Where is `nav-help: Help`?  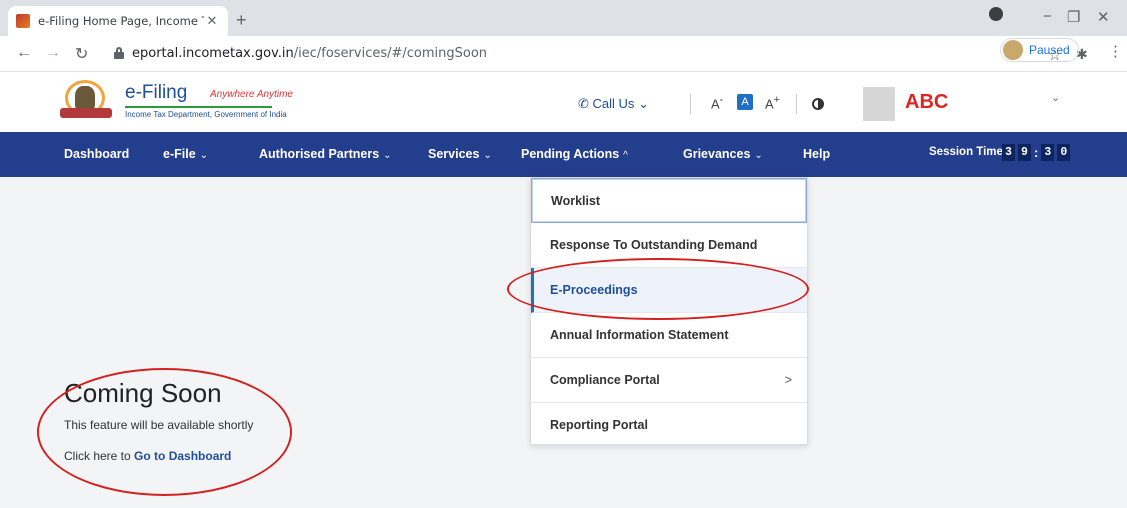 nav-help: Help is located at coordinates (816, 154).